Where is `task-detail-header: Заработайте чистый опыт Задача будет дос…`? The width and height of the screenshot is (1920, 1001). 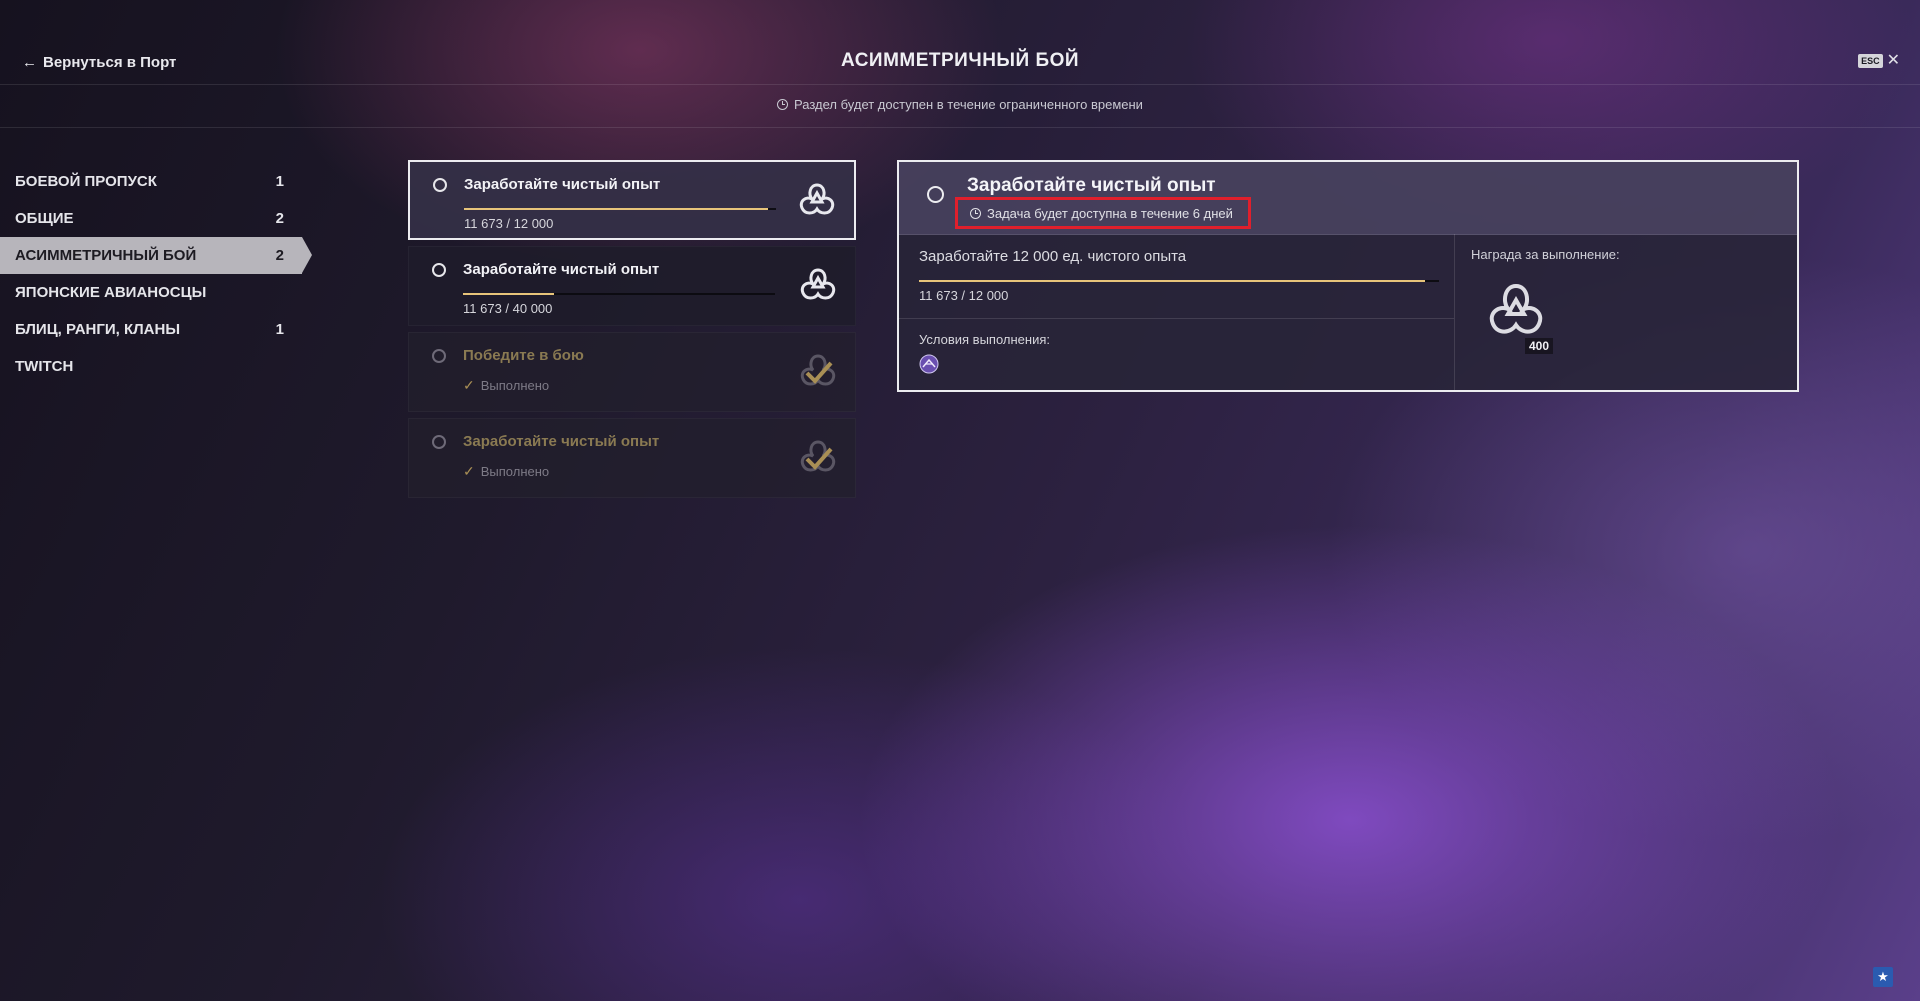
task-detail-header: Заработайте чистый опыт Задача будет дос… is located at coordinates (1348, 198).